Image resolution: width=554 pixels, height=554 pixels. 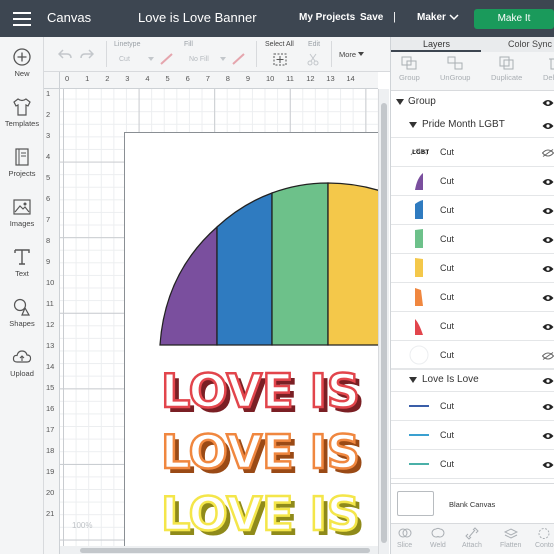 I want to click on horizontal-scrollbar, so click(x=219, y=550).